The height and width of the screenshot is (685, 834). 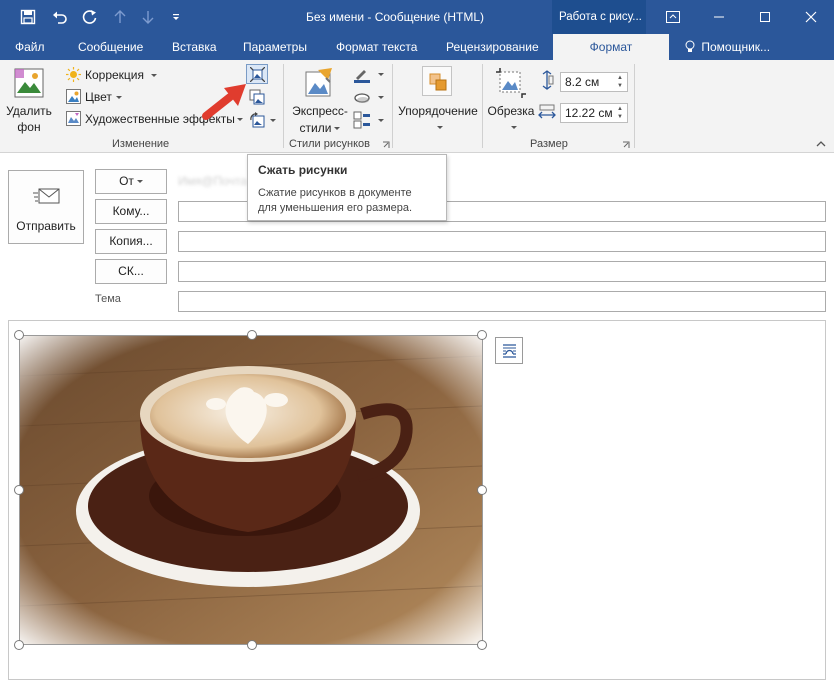 I want to click on width-value: 12.22 см, so click(x=589, y=113).